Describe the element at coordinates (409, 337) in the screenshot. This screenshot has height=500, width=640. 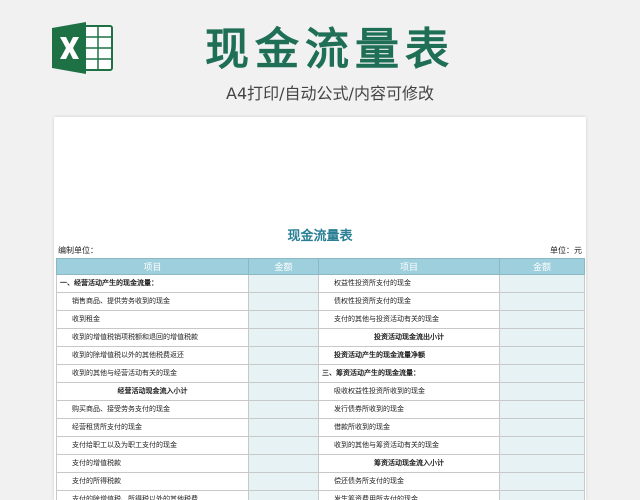
I see `row-label-right: 投资活动现金流出小计` at that location.